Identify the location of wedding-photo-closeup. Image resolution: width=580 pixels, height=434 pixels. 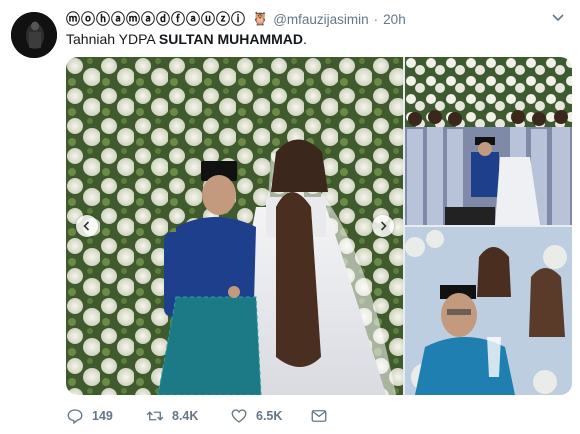
(488, 311).